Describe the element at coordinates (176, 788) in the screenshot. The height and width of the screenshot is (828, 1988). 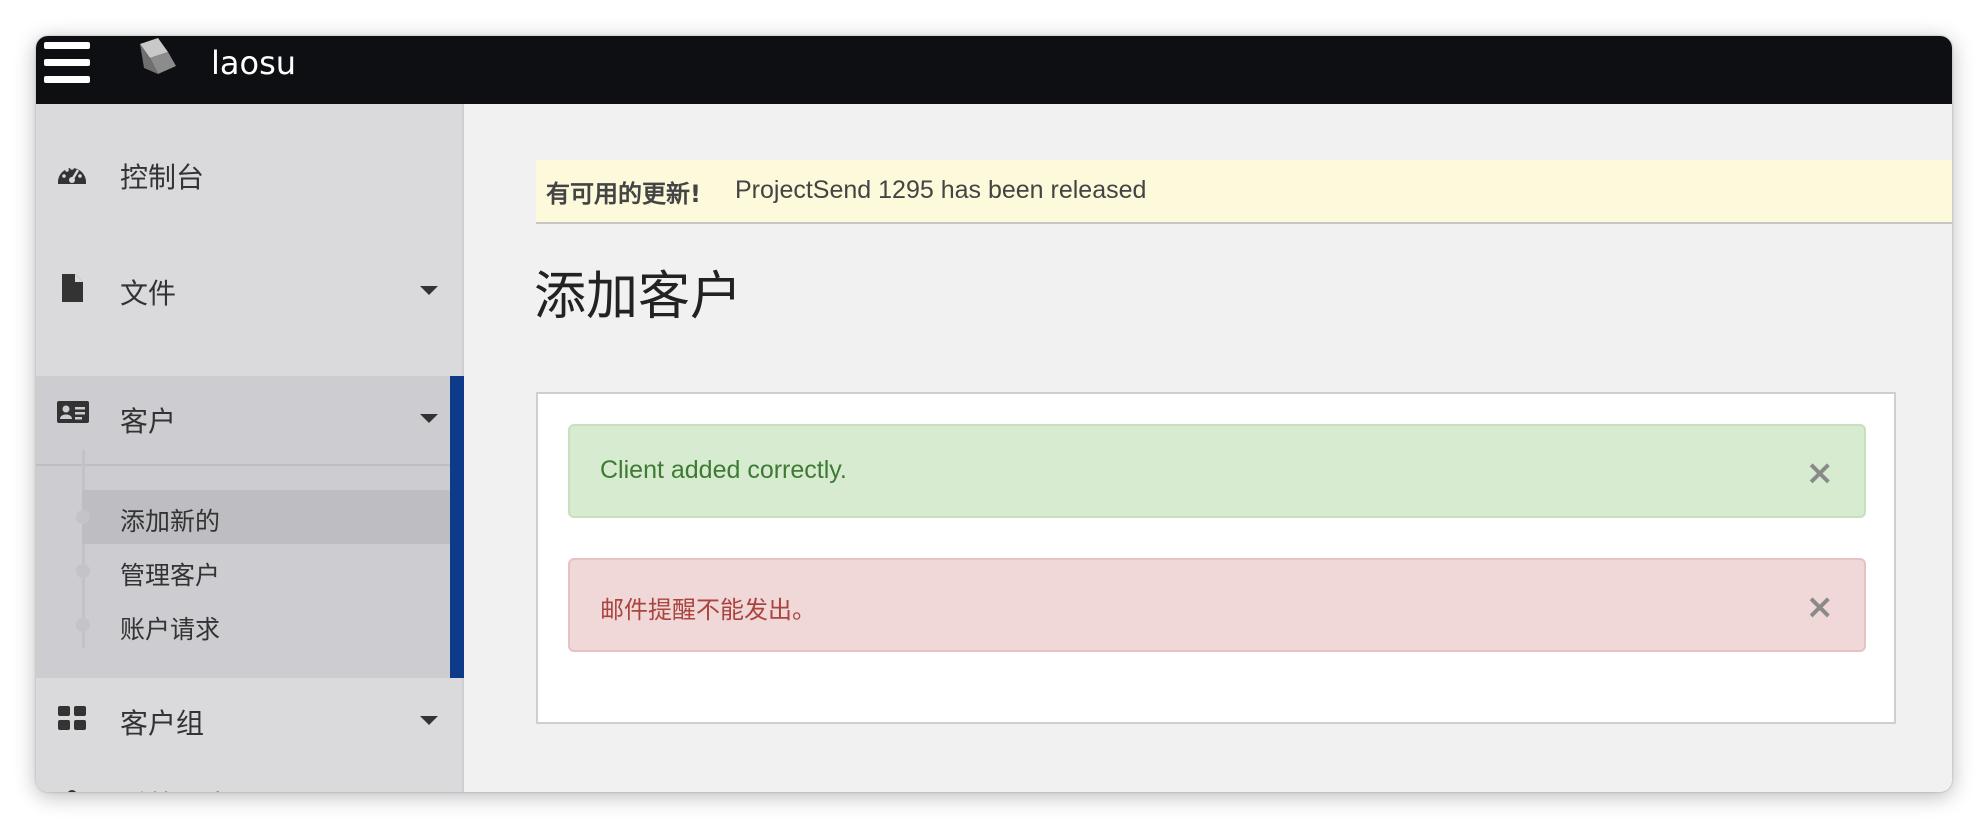
I see `sidebar-item-label: 系统用户` at that location.